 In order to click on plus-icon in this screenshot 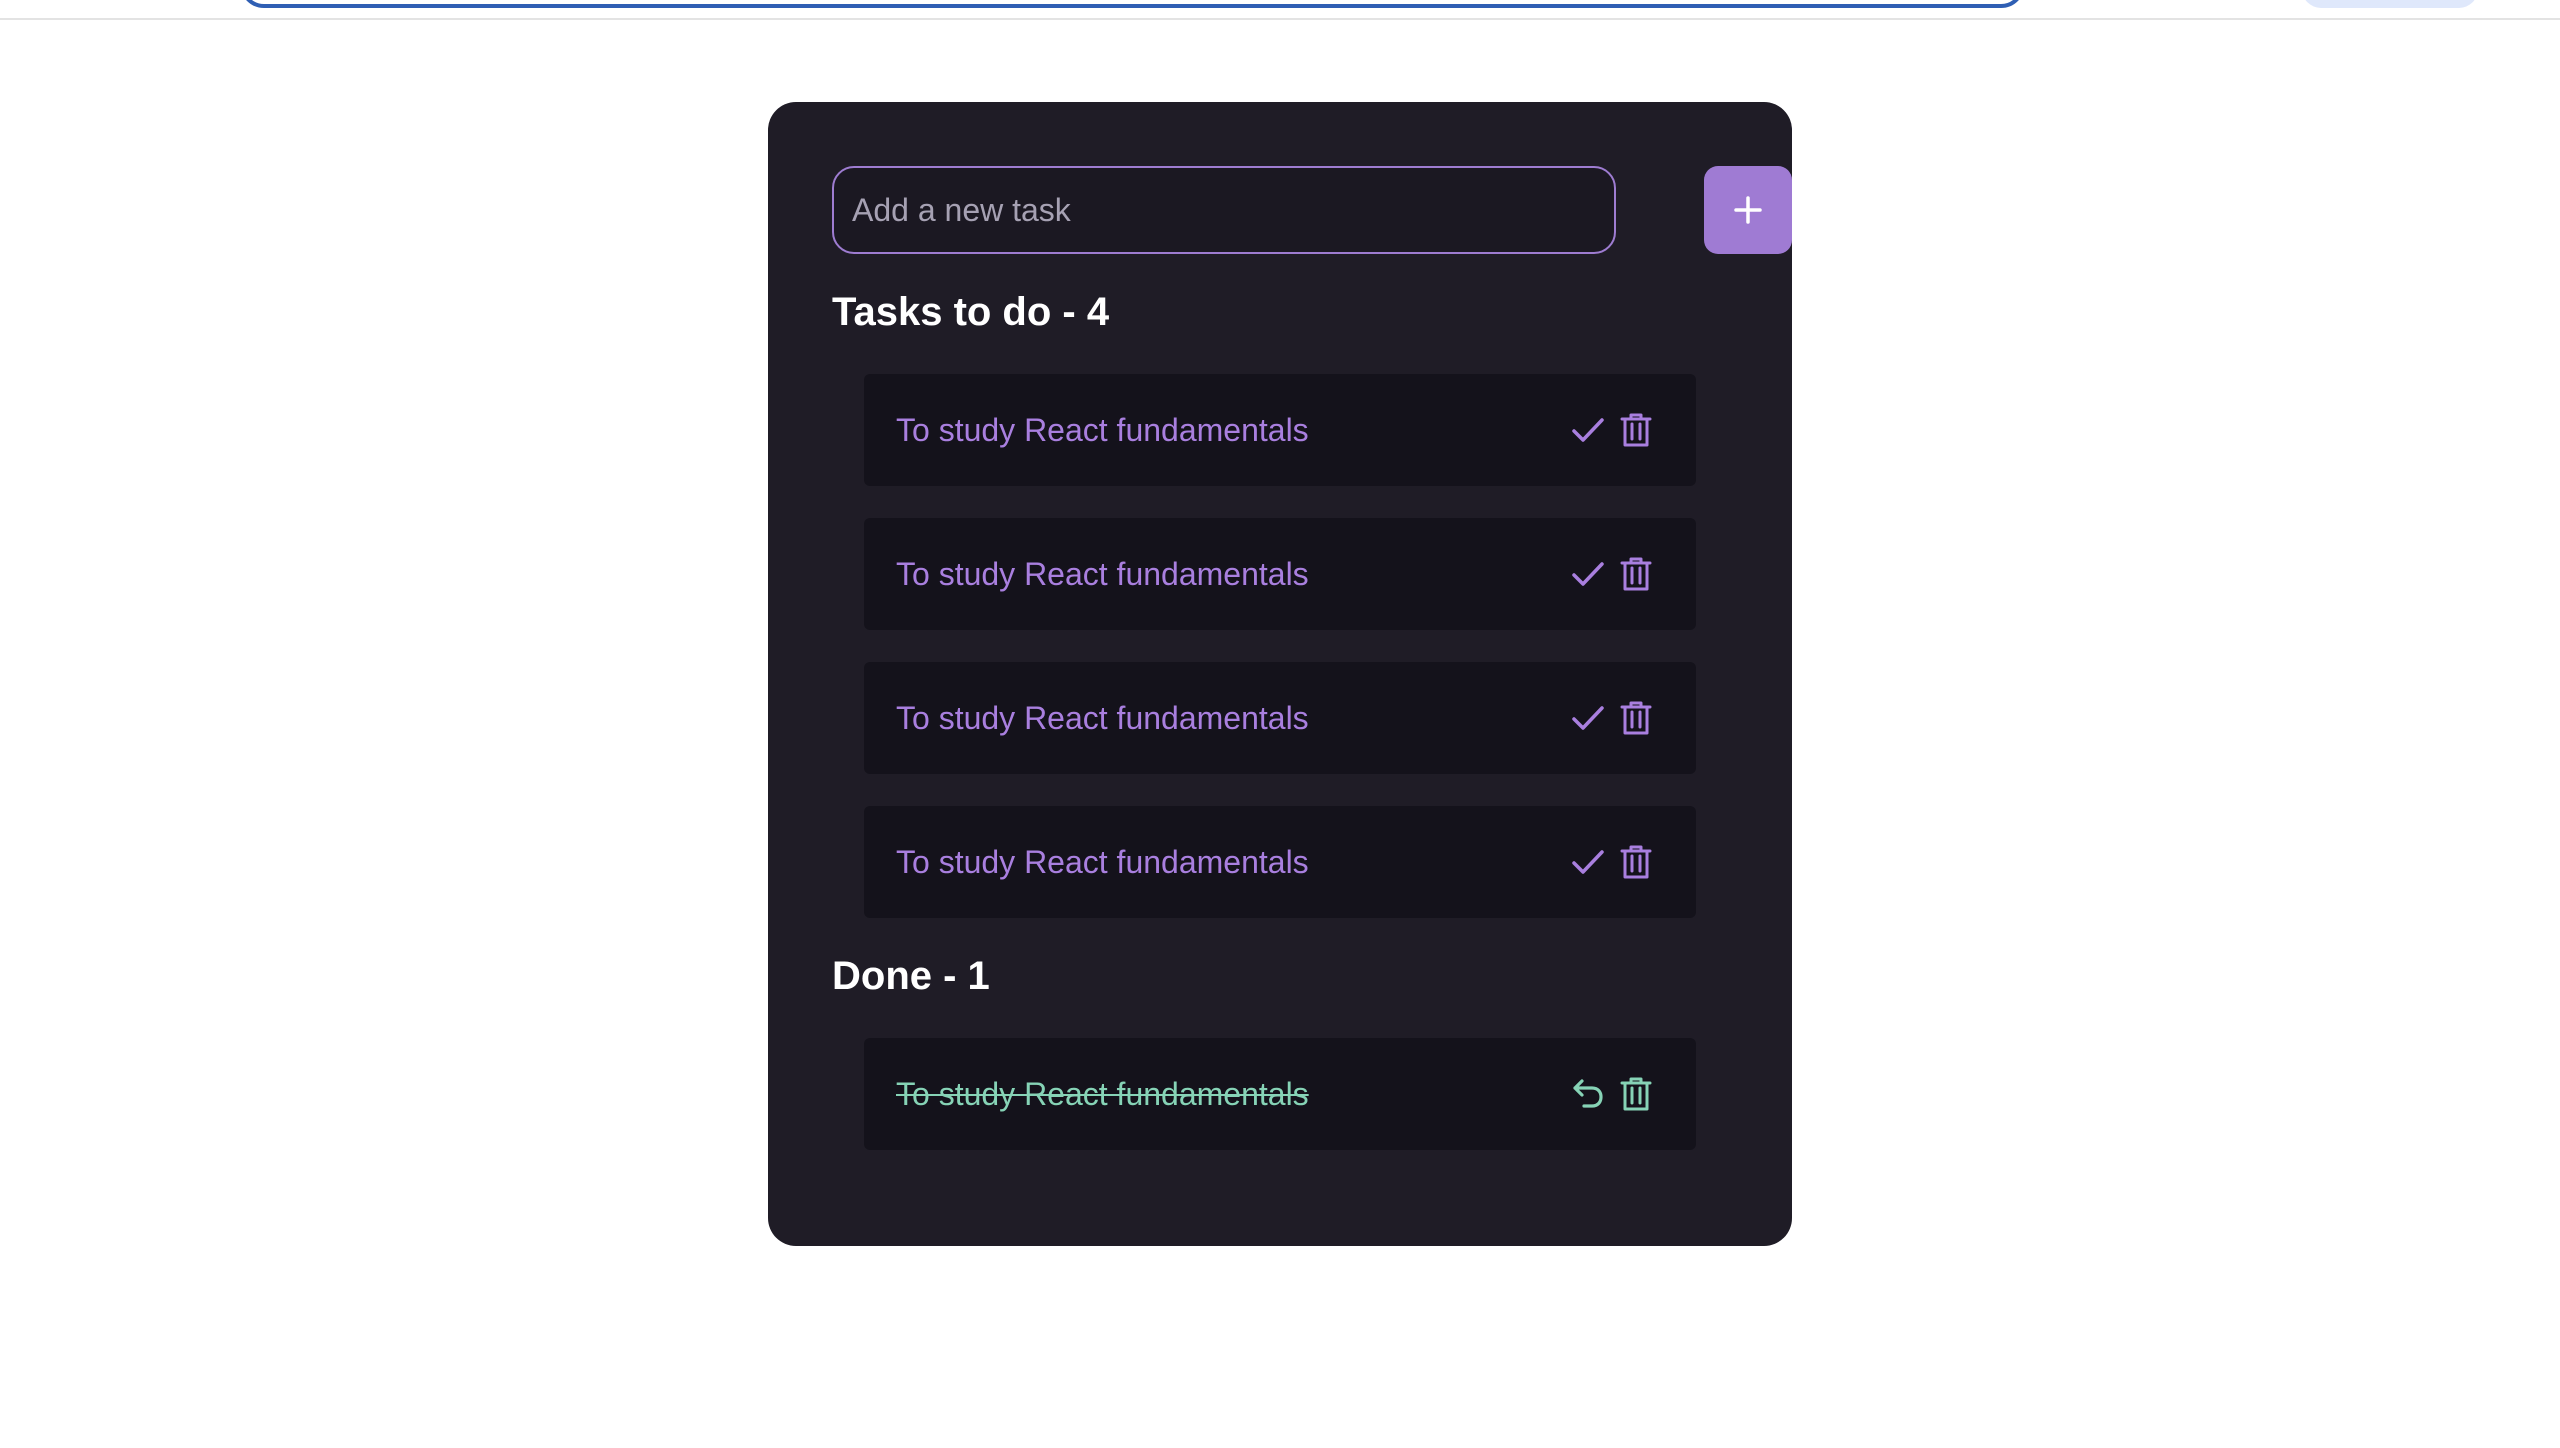, I will do `click(1748, 210)`.